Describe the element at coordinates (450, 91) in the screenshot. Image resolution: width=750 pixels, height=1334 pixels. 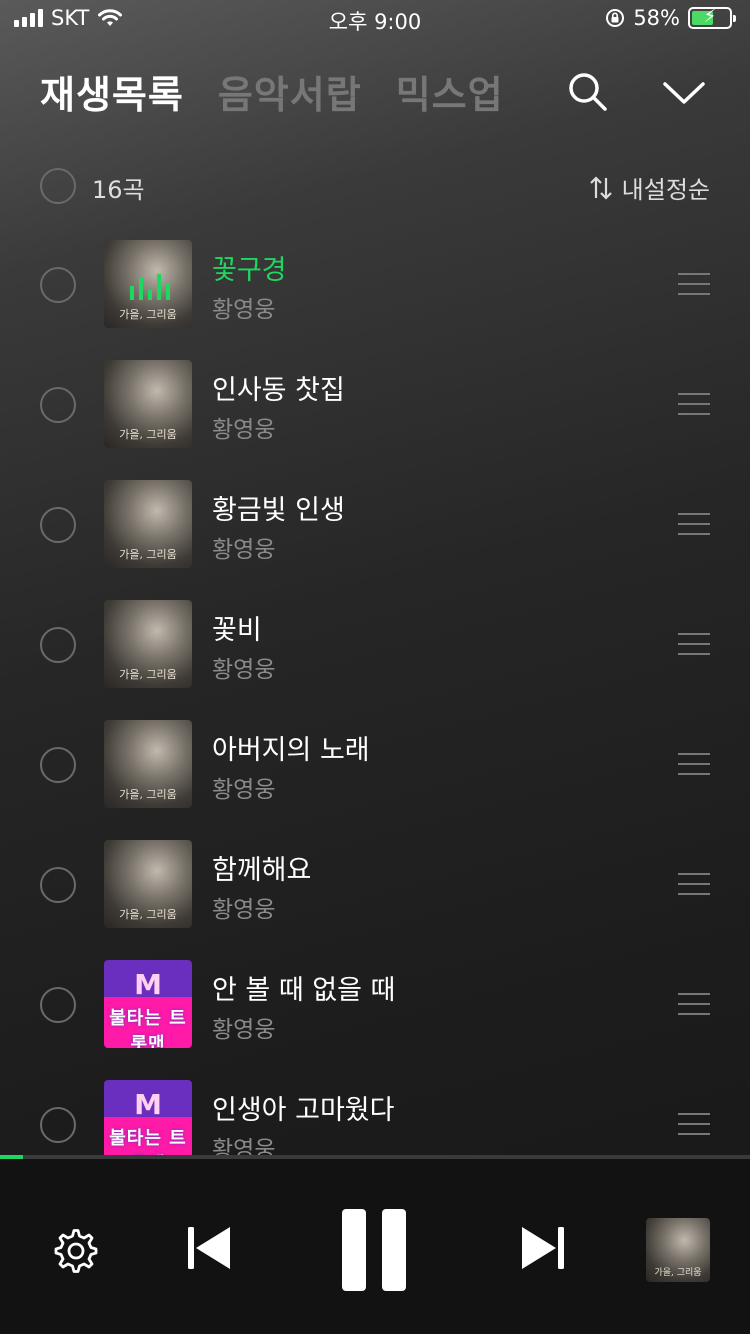
I see `tab-mixup: 믹스업` at that location.